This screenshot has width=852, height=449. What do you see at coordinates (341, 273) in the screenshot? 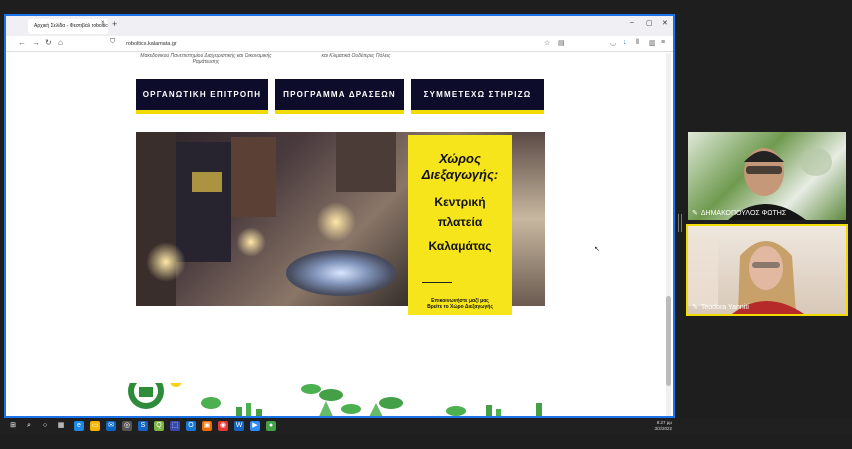
I see `fountain` at bounding box center [341, 273].